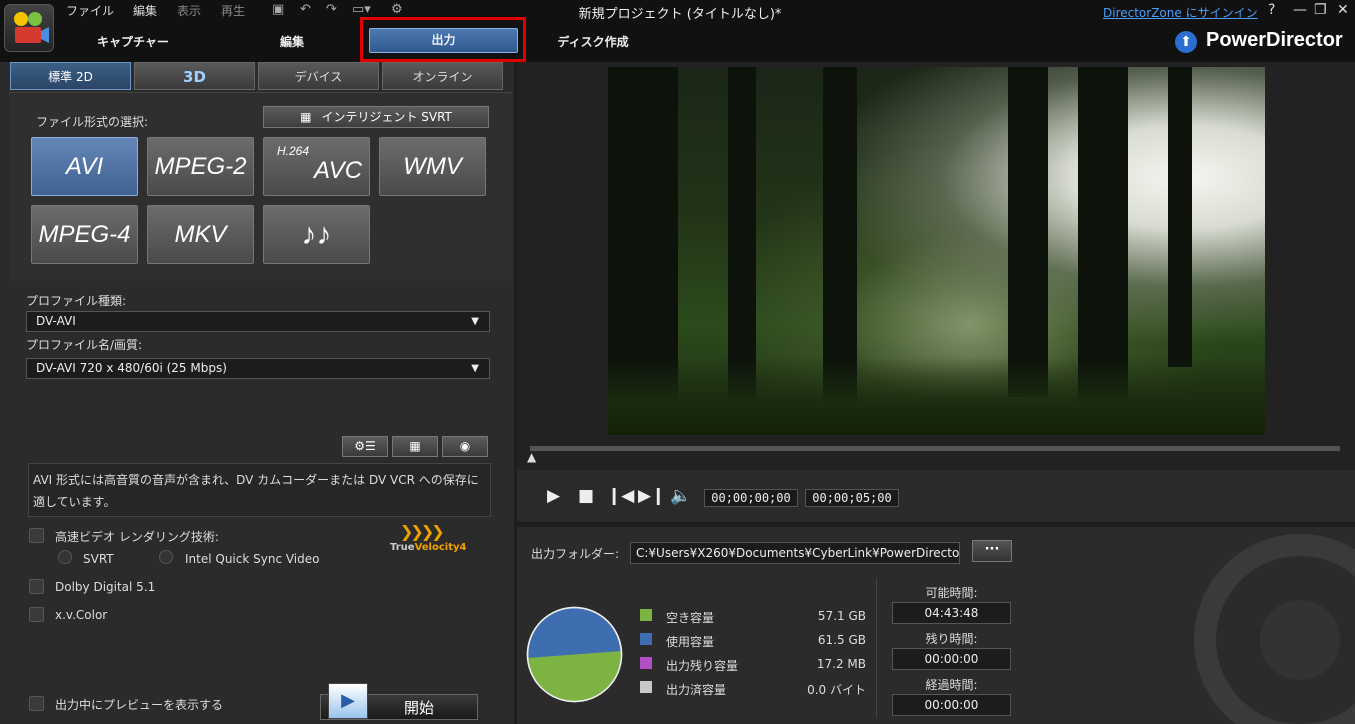  I want to click on format-wmv-button: WMV, so click(432, 166).